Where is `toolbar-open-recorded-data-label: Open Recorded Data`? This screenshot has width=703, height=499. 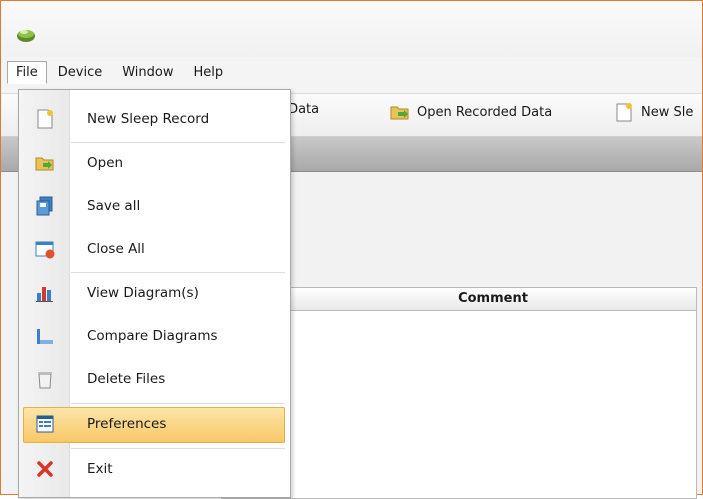
toolbar-open-recorded-data-label: Open Recorded Data is located at coordinates (485, 112).